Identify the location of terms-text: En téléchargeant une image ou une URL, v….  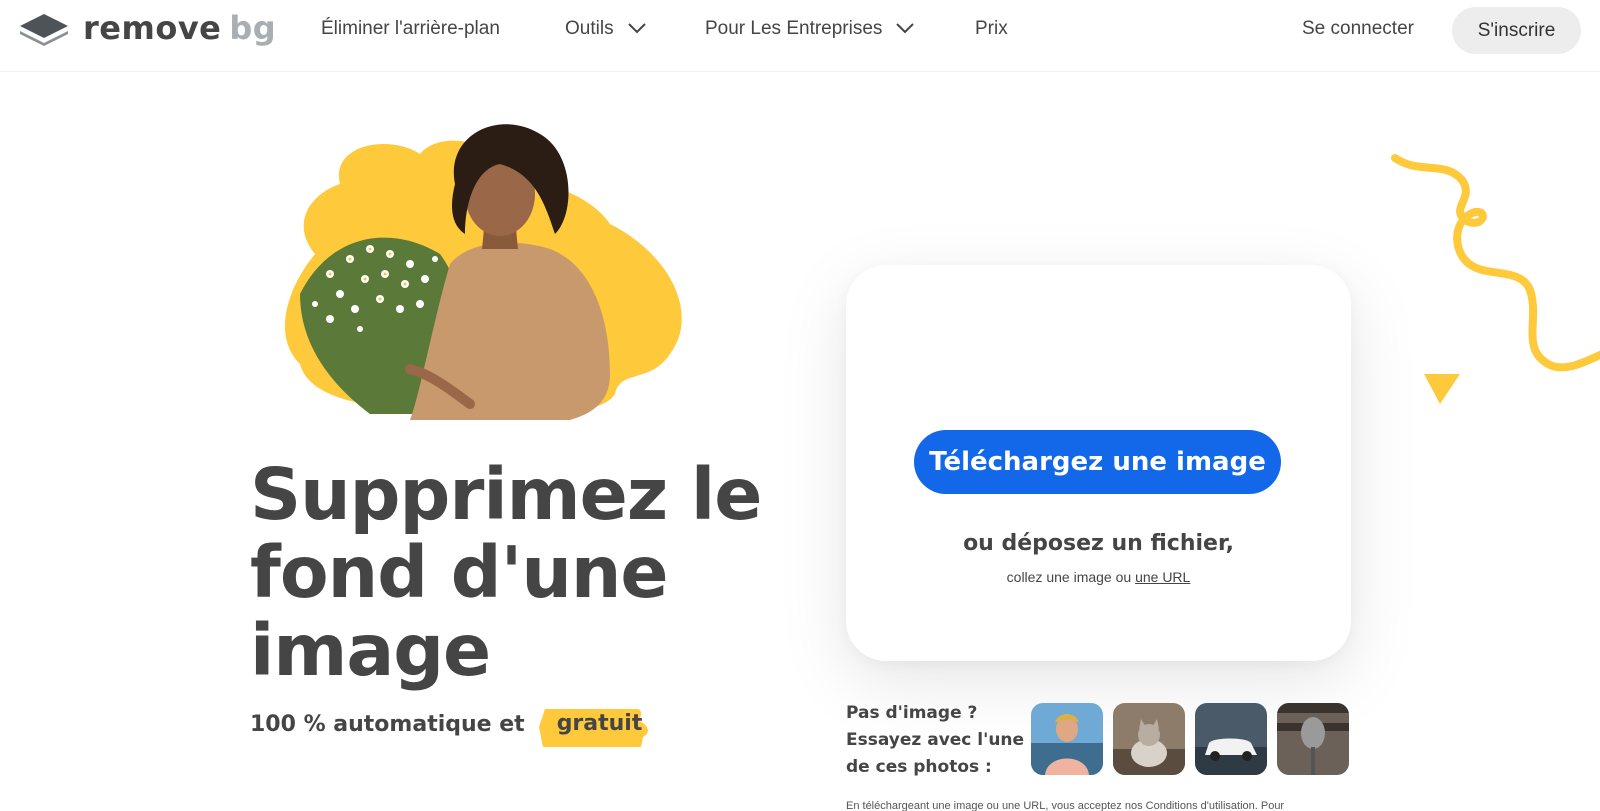
(1065, 805).